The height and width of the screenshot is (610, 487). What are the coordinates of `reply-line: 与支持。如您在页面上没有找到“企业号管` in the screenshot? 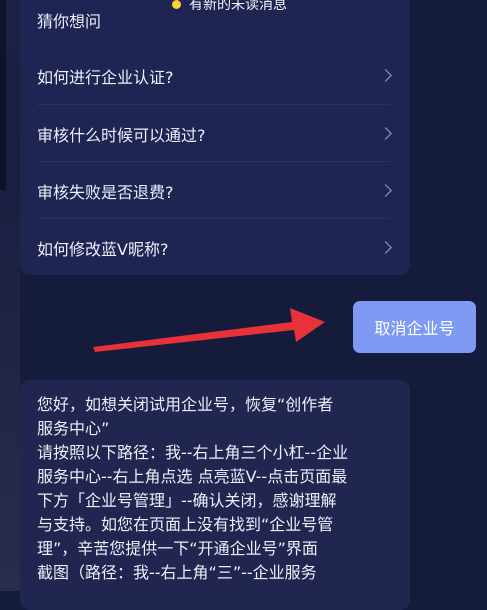 It's located at (185, 524).